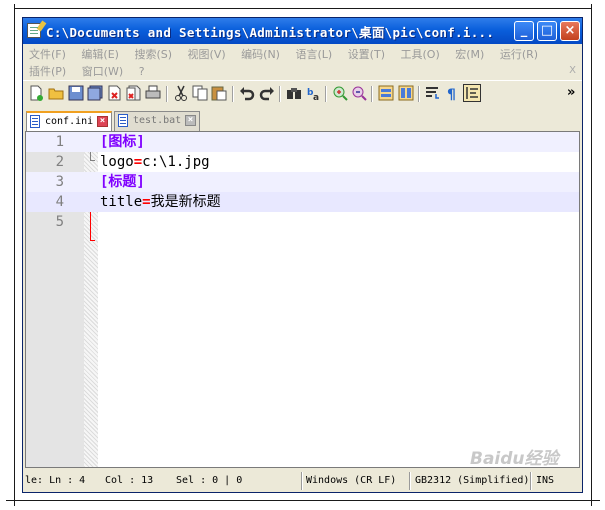 The width and height of the screenshot is (605, 510). Describe the element at coordinates (153, 93) in the screenshot. I see `print-icon` at that location.